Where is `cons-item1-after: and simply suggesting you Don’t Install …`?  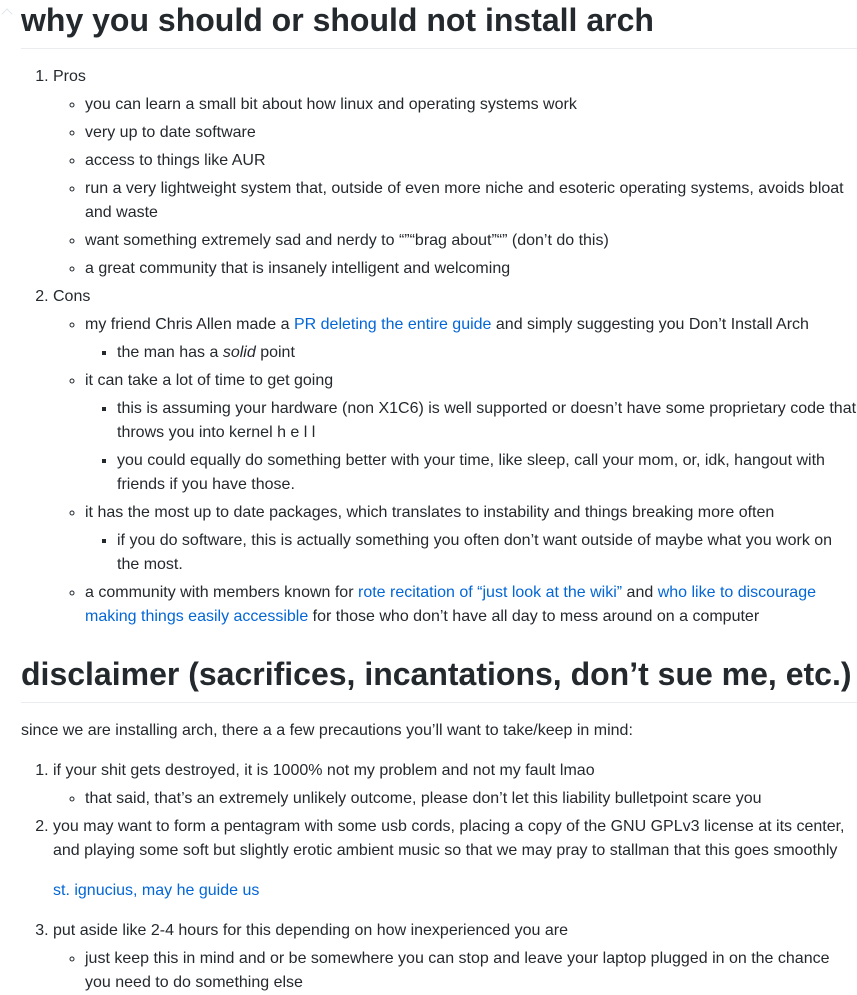 cons-item1-after: and simply suggesting you Don’t Install … is located at coordinates (650, 324).